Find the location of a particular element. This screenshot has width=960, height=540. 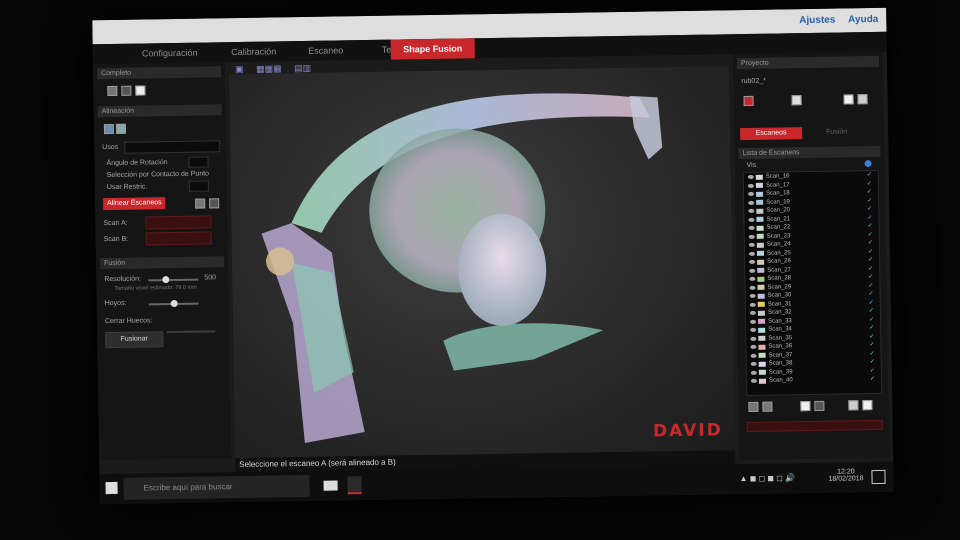

camera-icon: ▣ is located at coordinates (239, 69).